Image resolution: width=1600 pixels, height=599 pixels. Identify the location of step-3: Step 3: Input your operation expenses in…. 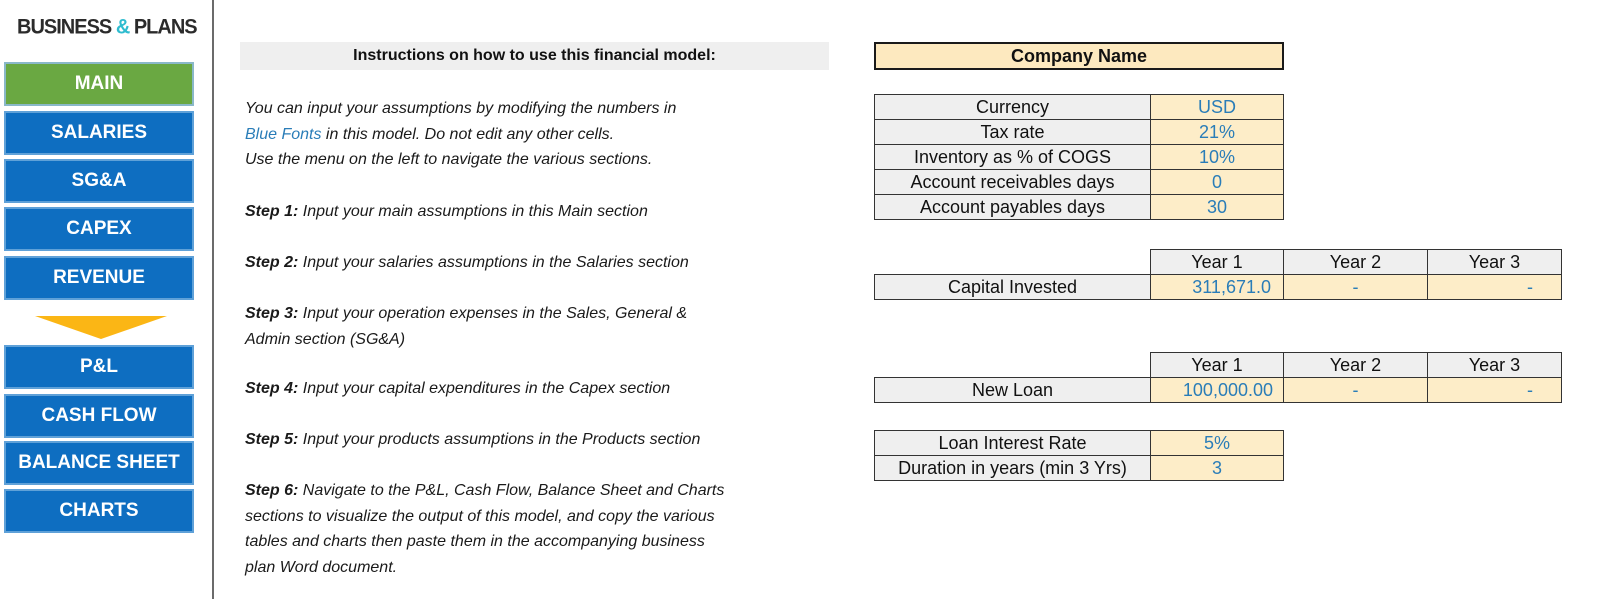
(466, 326).